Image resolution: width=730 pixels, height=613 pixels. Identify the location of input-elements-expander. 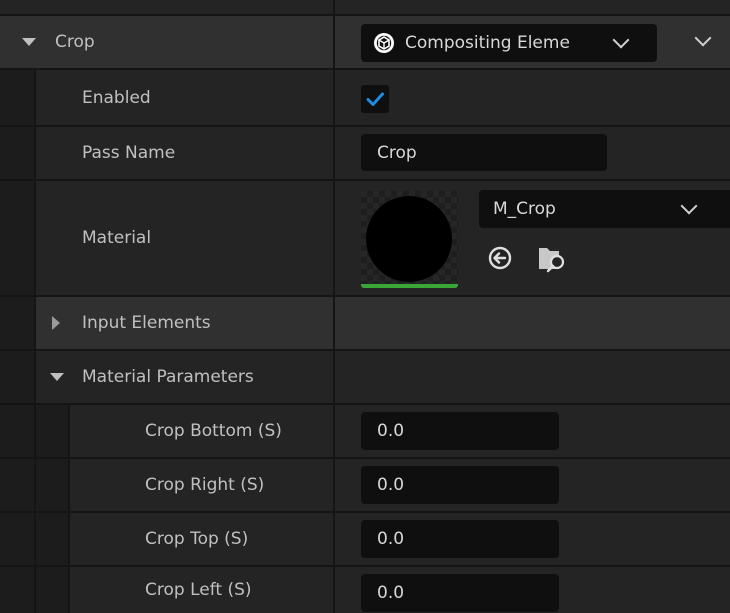
(56, 323).